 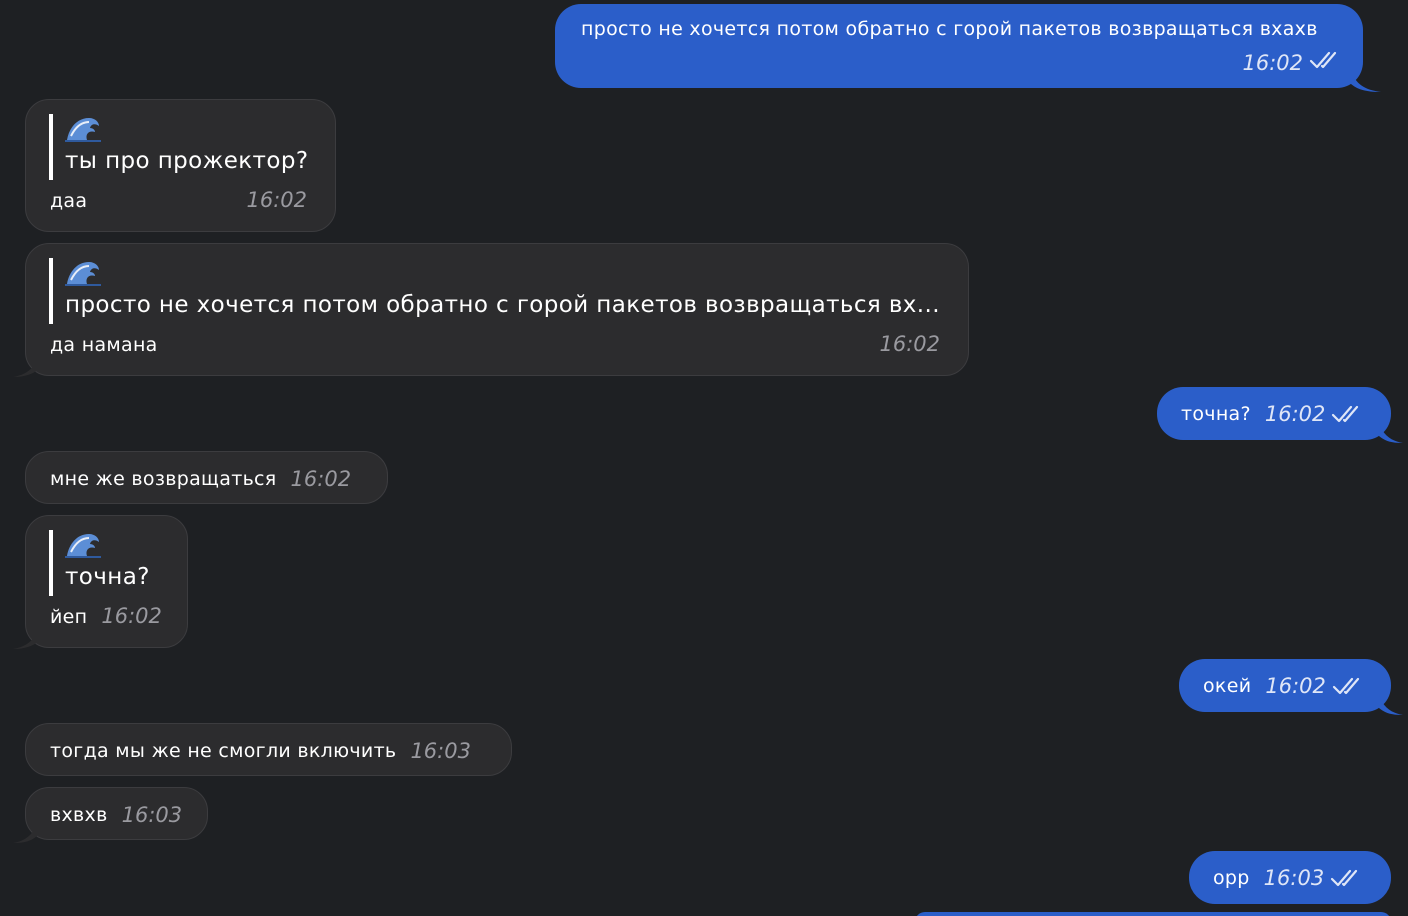 I want to click on message-text: орр, so click(x=1231, y=877).